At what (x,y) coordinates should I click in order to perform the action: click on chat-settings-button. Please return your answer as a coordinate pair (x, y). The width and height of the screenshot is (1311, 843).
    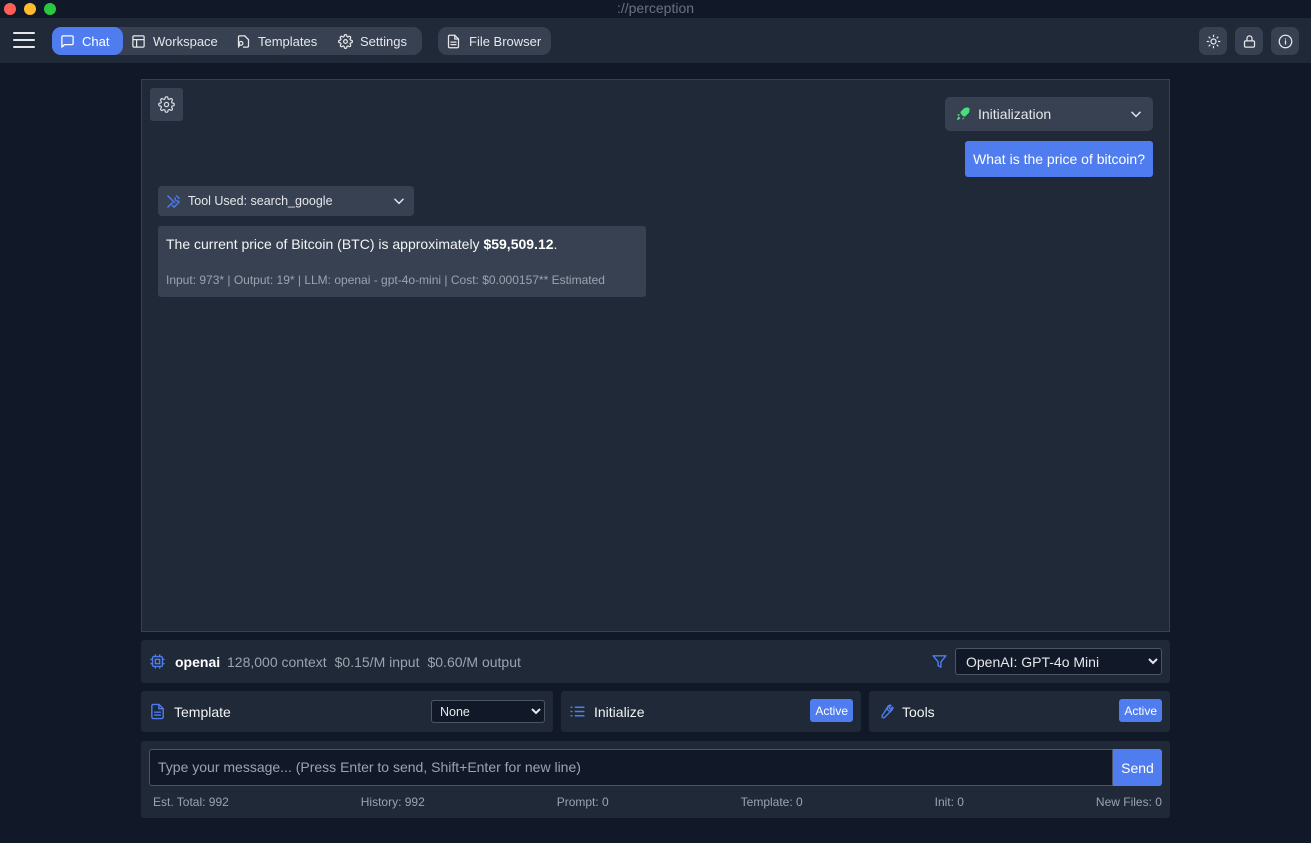
    Looking at the image, I should click on (166, 104).